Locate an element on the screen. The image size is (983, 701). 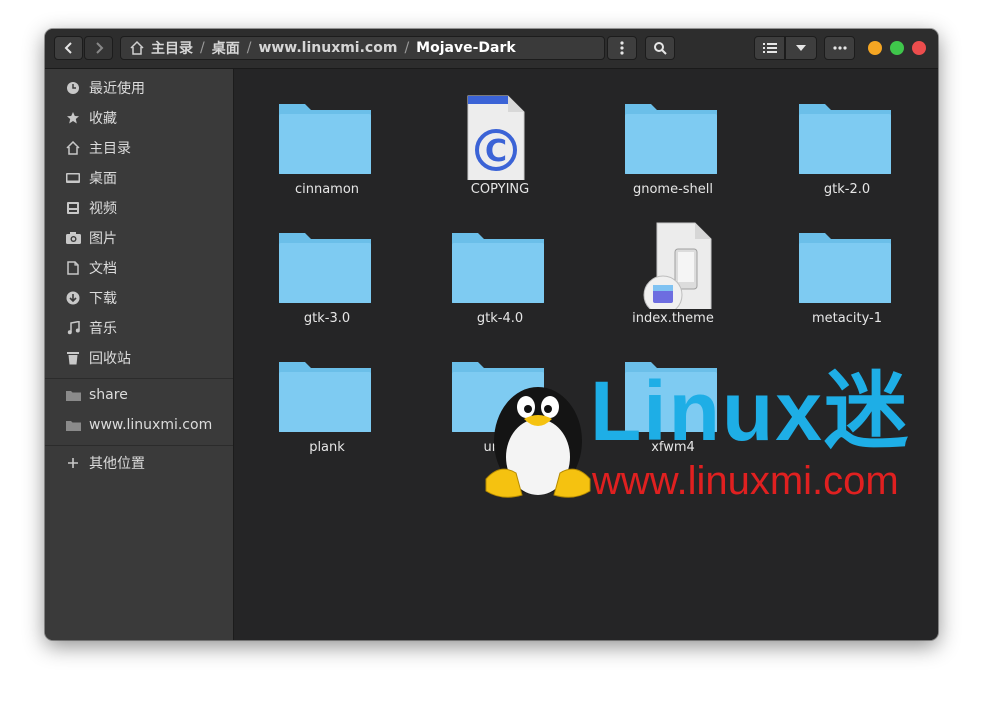
horizontal-dots-icon is located at coordinates (839, 48).